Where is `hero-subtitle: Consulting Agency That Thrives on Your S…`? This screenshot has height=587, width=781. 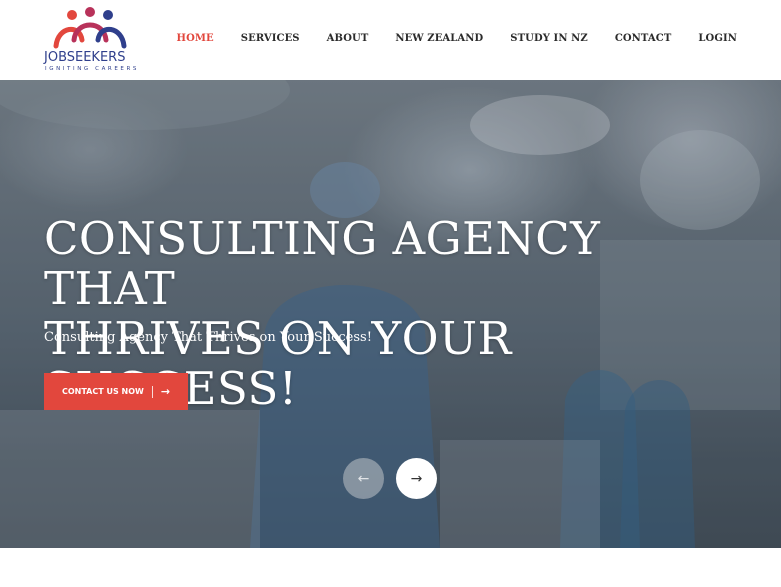 hero-subtitle: Consulting Agency That Thrives on Your S… is located at coordinates (208, 337).